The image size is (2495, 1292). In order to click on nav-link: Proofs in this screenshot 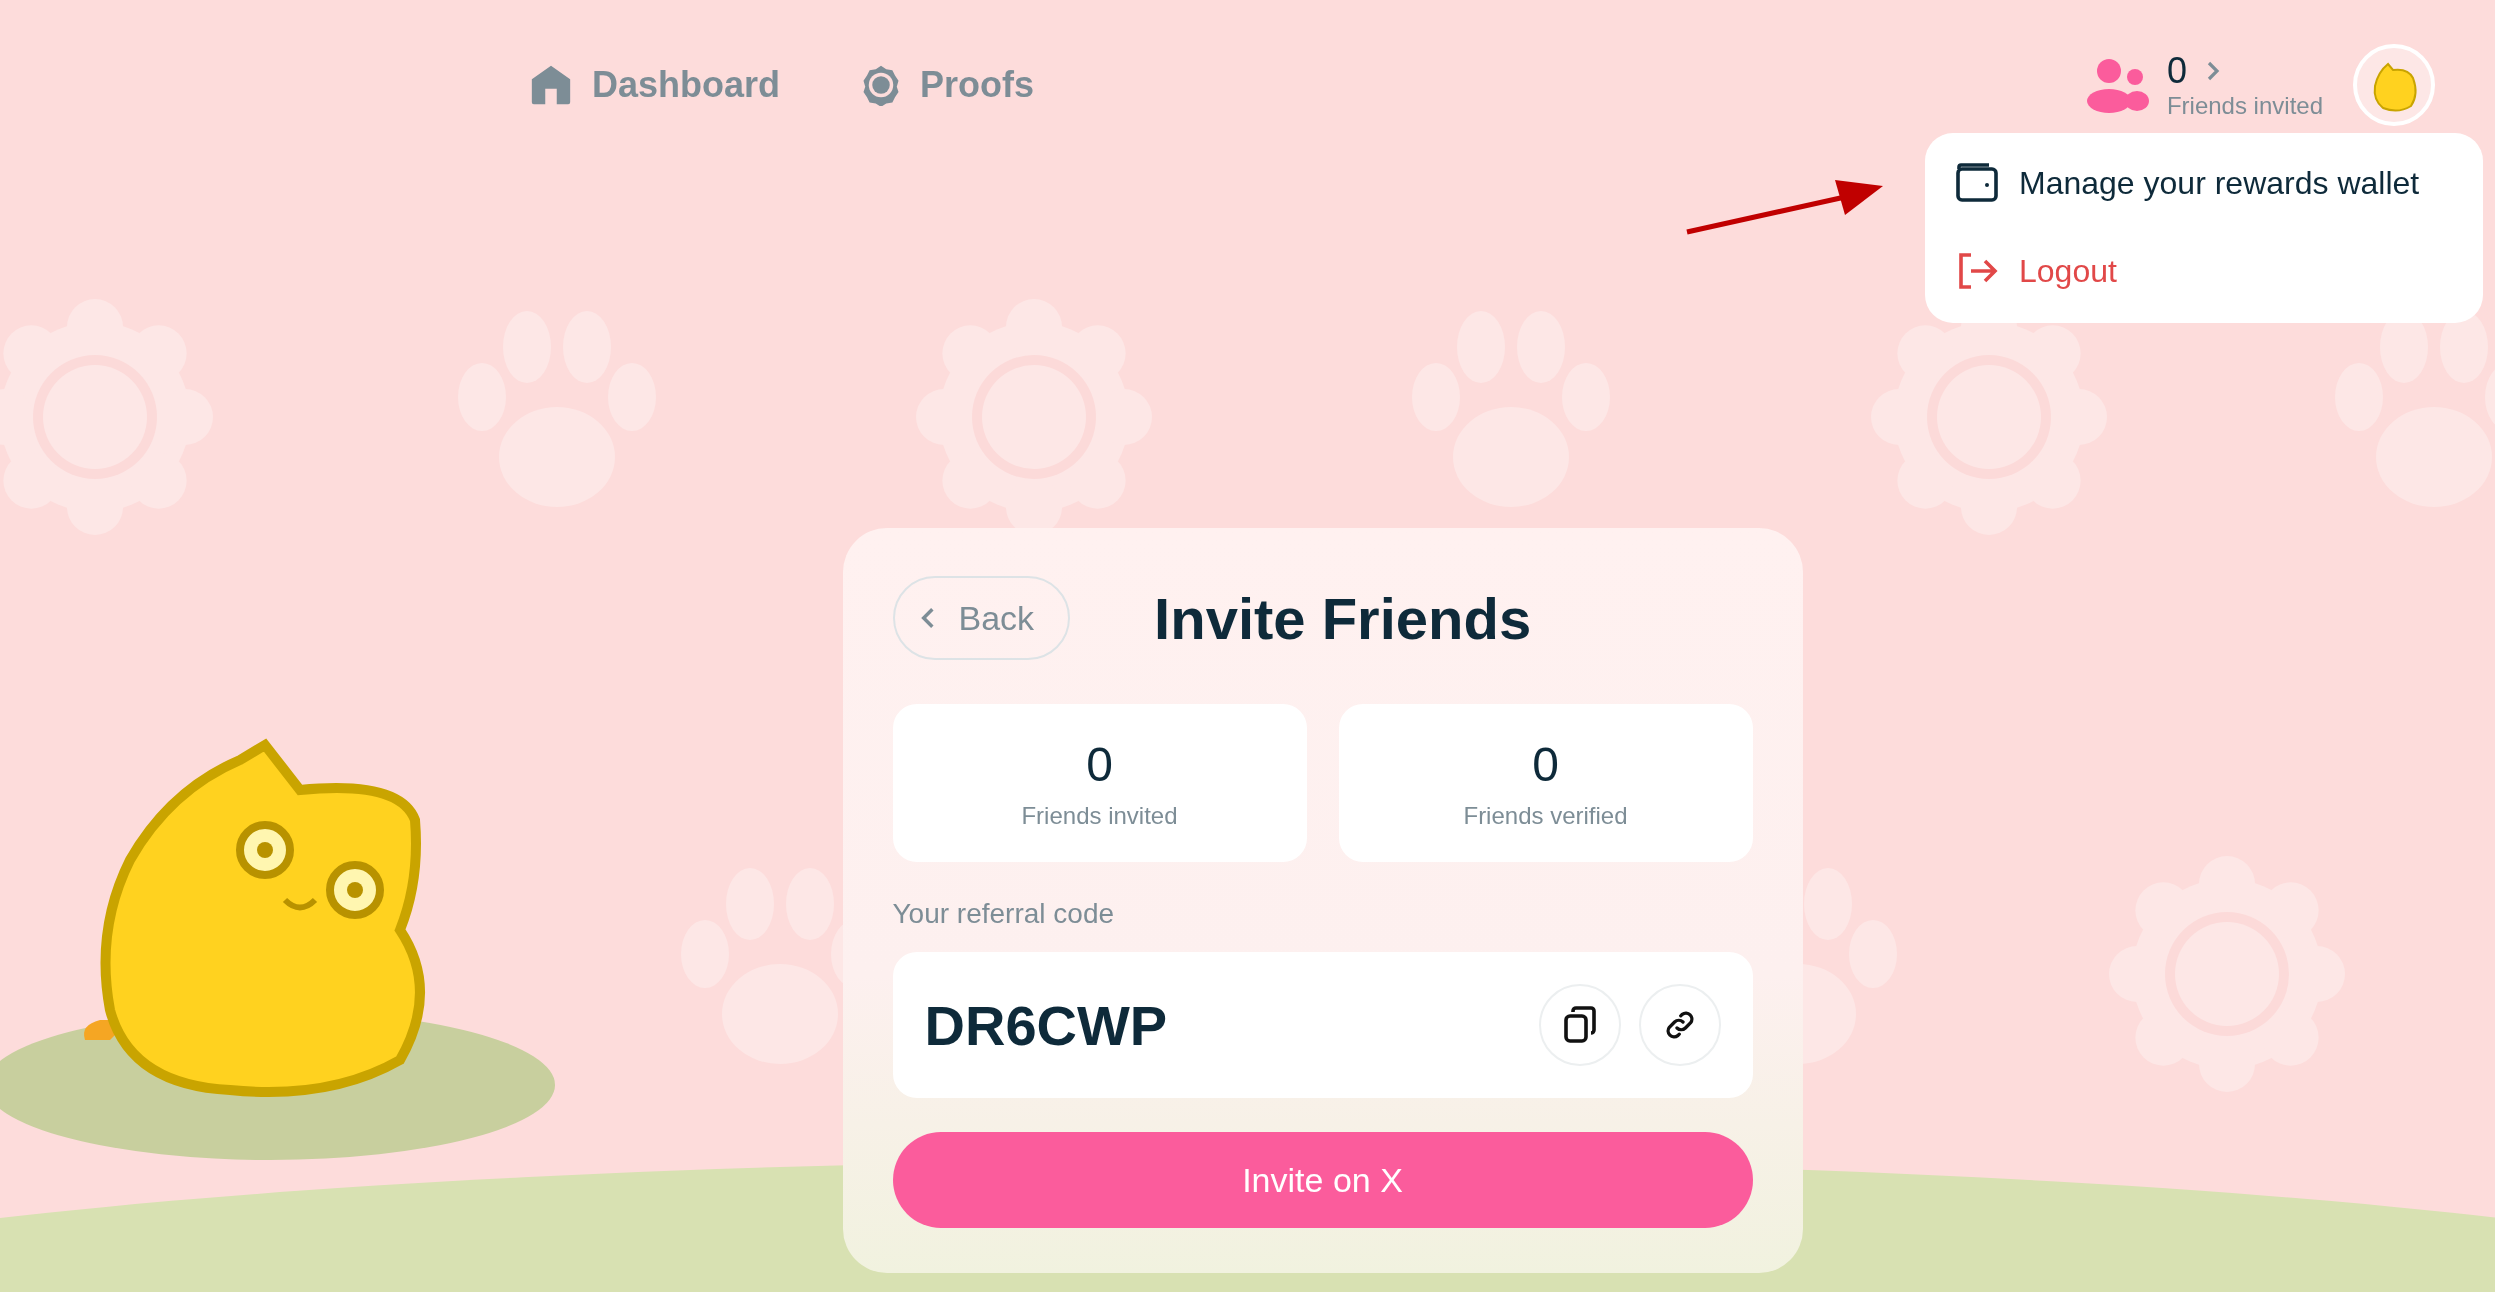, I will do `click(947, 85)`.